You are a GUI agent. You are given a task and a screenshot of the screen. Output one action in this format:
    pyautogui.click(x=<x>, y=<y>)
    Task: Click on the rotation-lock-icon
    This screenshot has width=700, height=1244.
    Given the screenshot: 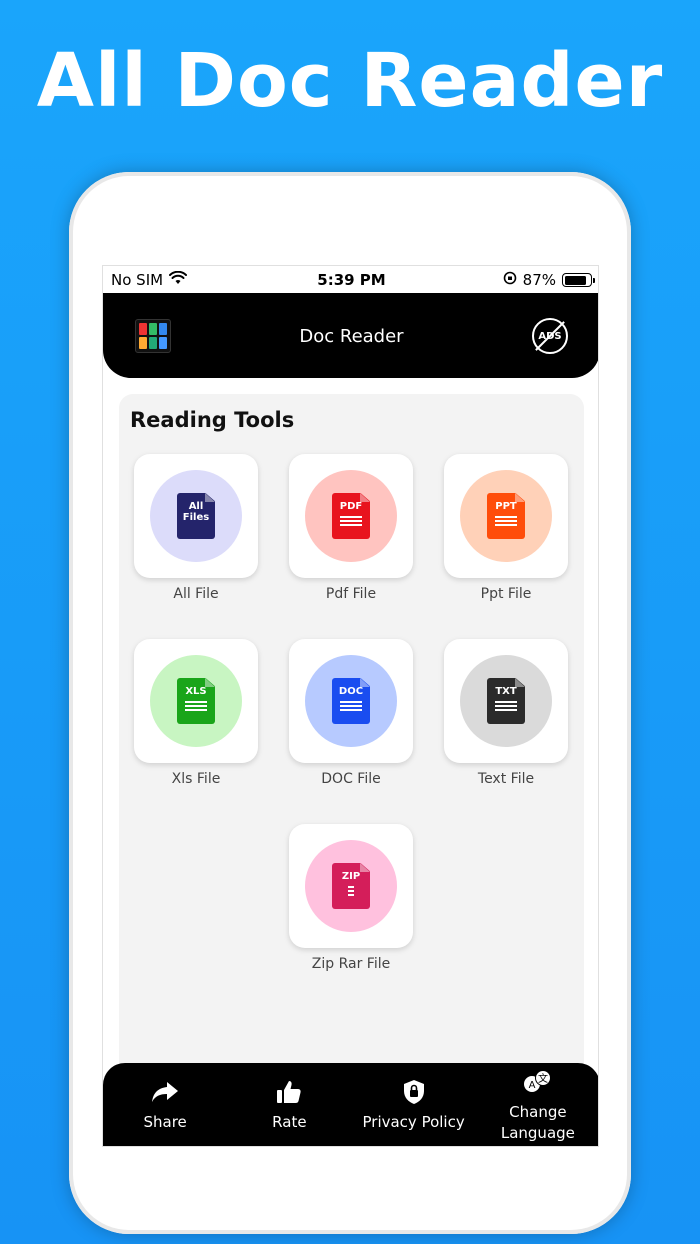 What is the action you would take?
    pyautogui.click(x=510, y=280)
    